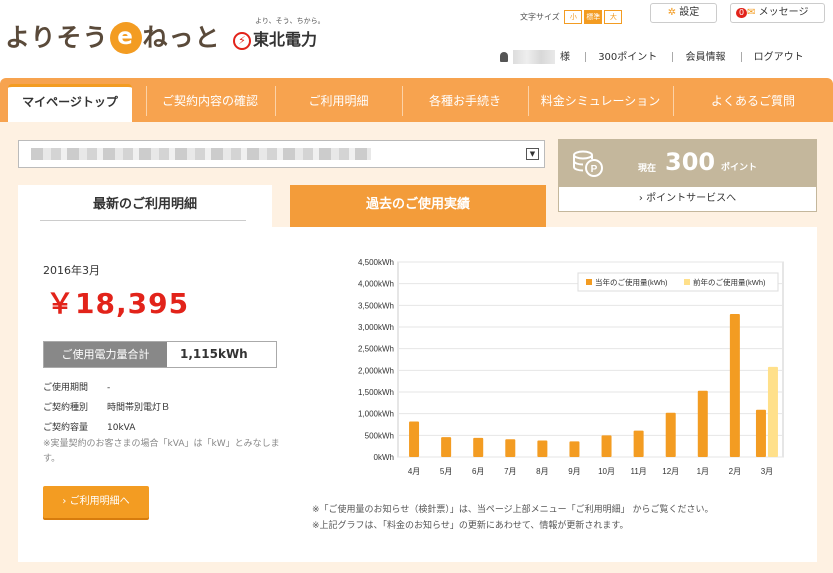 Image resolution: width=833 pixels, height=573 pixels. Describe the element at coordinates (589, 282) in the screenshot. I see `legend-swatch-current` at that location.